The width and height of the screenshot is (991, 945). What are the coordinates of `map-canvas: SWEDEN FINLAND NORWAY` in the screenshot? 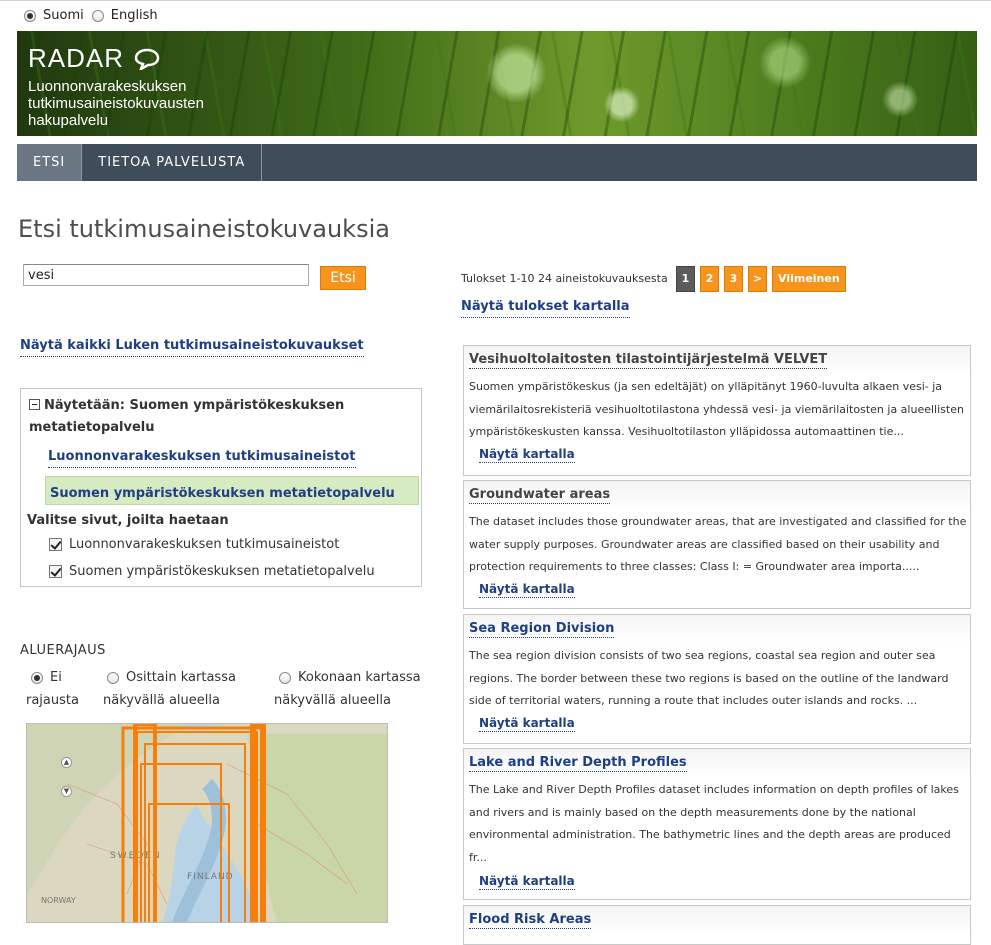 It's located at (207, 823).